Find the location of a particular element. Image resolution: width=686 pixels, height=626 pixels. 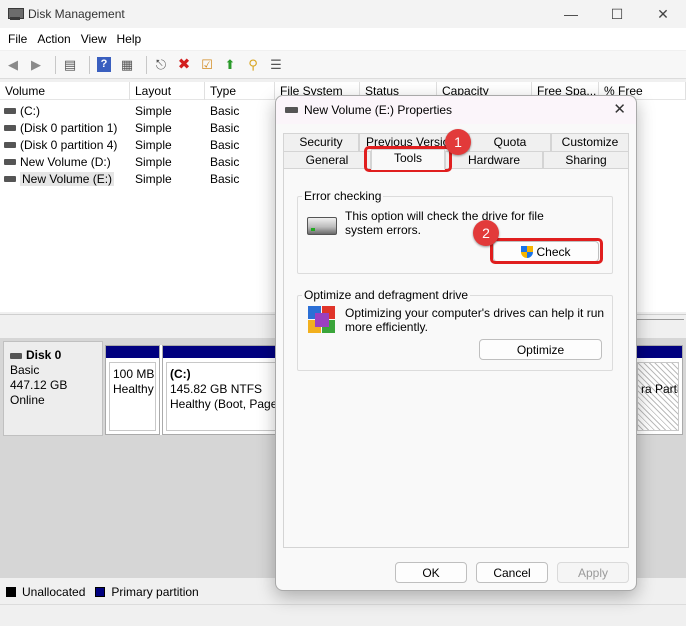

partition-recovery: ra Partiti is located at coordinates (658, 390).